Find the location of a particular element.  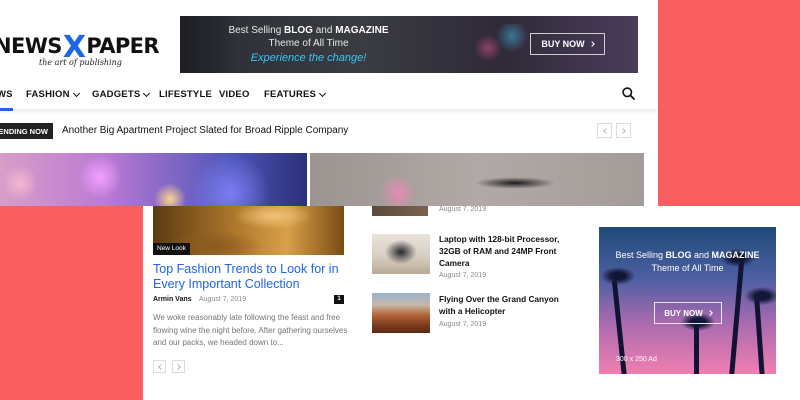

banner-text: Best Selling is located at coordinates (256, 30).